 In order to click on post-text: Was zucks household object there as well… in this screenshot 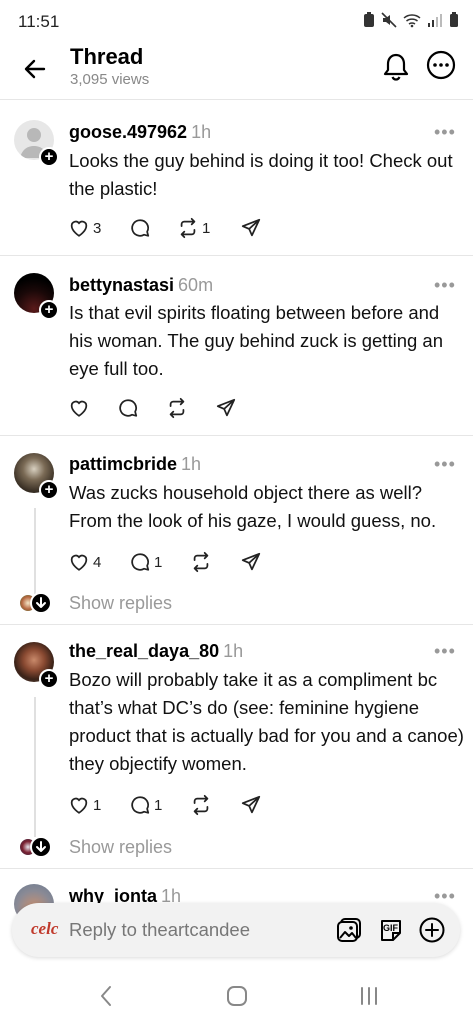, I will do `click(253, 506)`.